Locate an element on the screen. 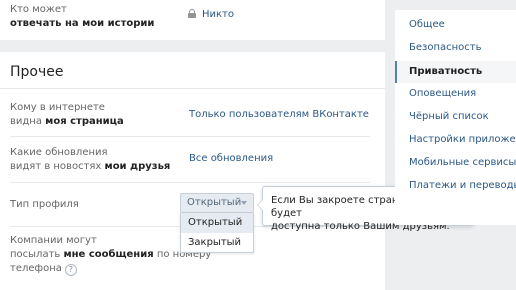 The height and width of the screenshot is (290, 516). sidebar-item-payments: Платежи и переводы is located at coordinates (455, 186).